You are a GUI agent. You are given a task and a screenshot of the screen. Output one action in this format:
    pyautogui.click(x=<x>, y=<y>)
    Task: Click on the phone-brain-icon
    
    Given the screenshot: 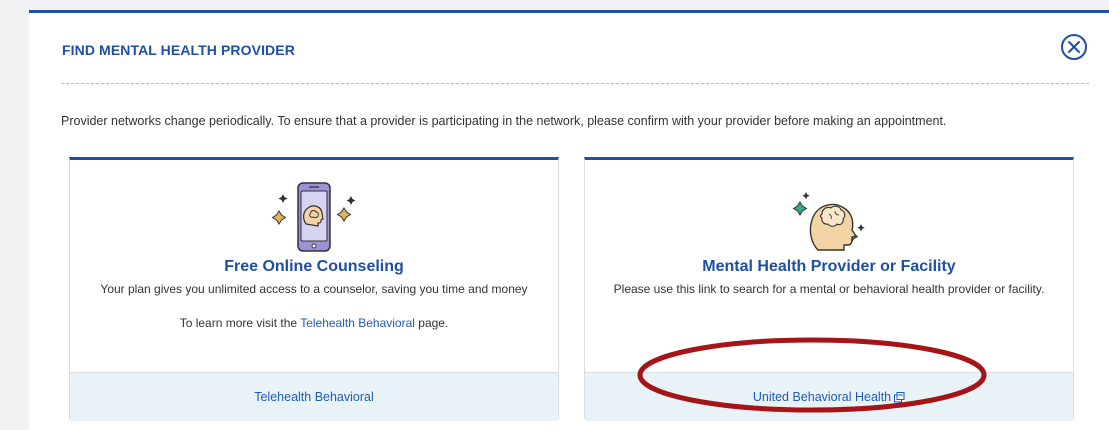 What is the action you would take?
    pyautogui.click(x=314, y=220)
    